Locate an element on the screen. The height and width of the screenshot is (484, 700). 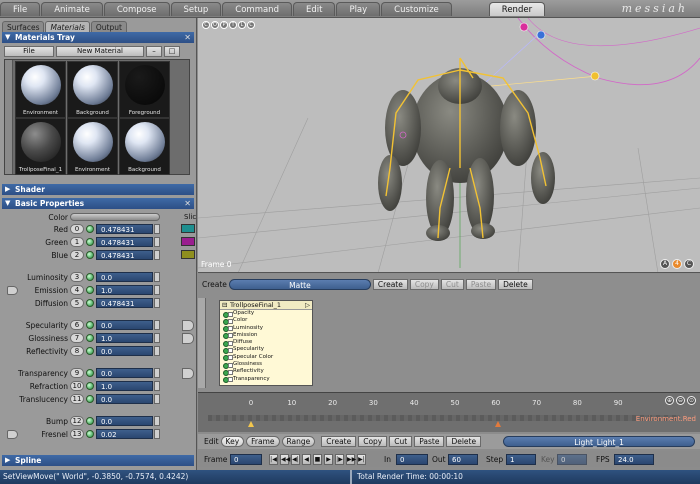
viewport-option-icon: 4 is located at coordinates (677, 264).